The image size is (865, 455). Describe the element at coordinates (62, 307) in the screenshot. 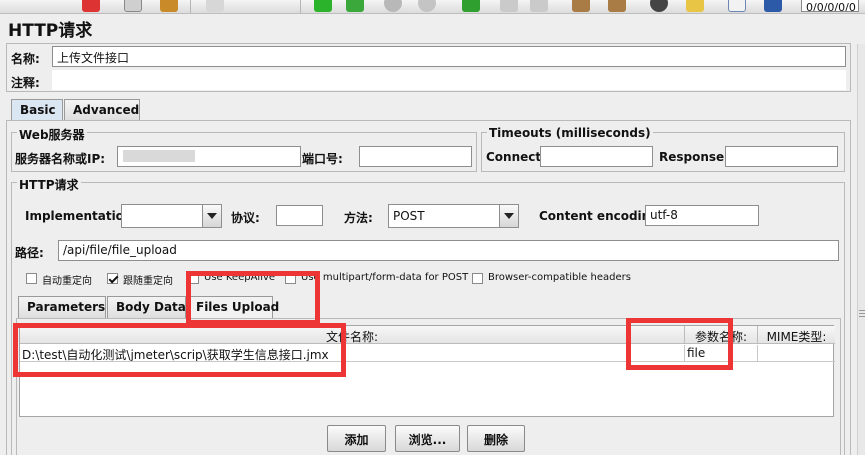

I see `tab-parameters: Parameters` at that location.